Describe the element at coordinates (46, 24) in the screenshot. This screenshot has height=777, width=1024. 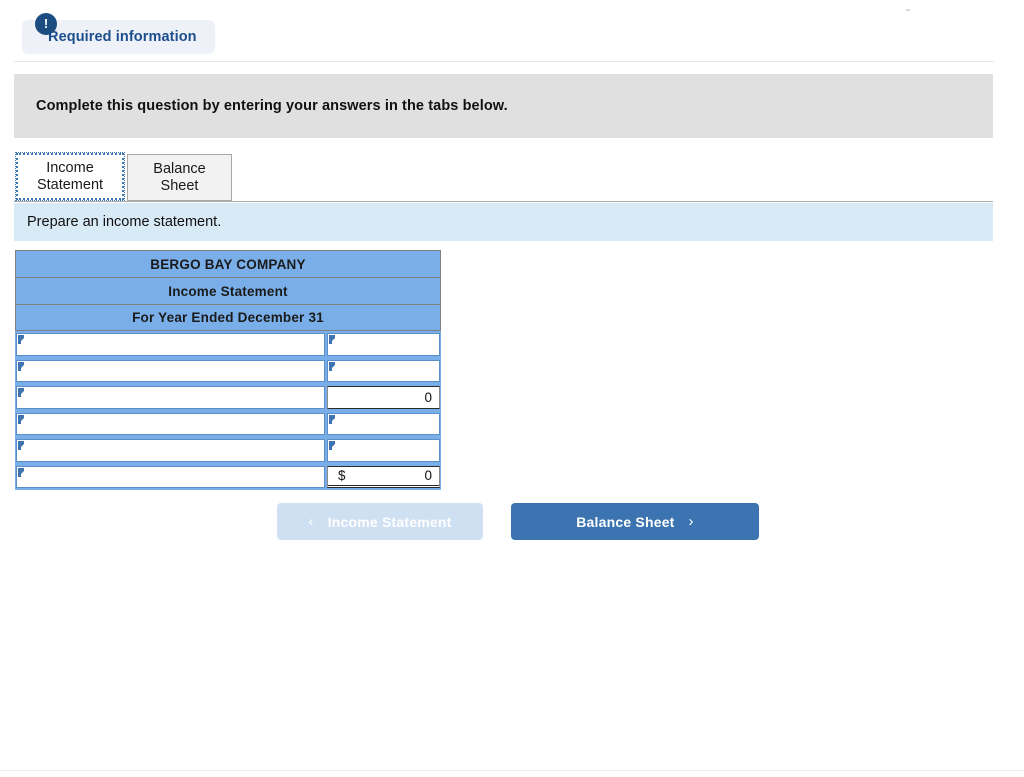
I see `exclamation-icon: !` at that location.